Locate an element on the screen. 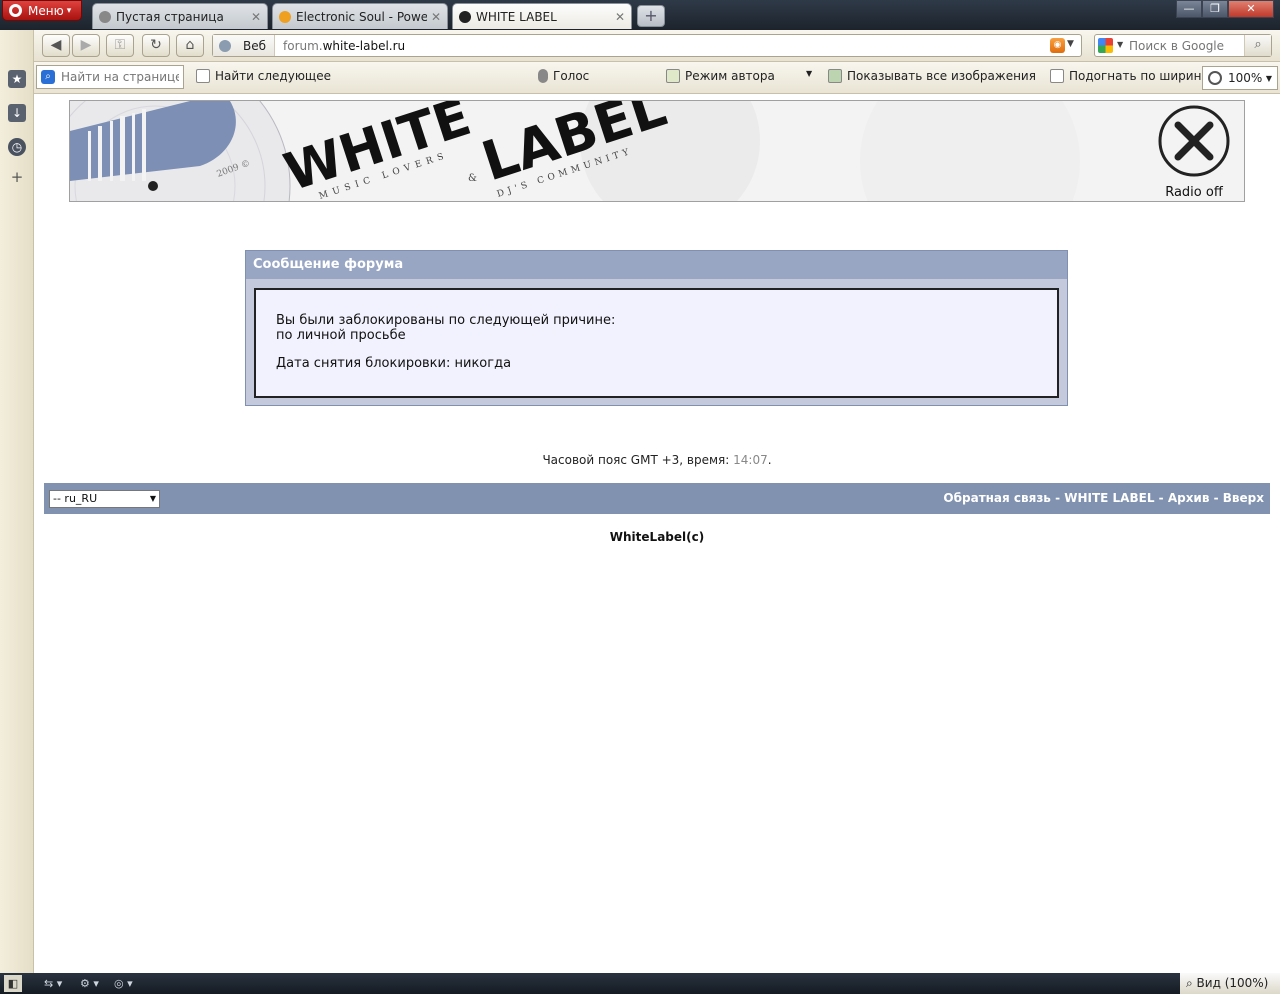 The width and height of the screenshot is (1280, 994). browser-sidebar: ★ ↓ ◷ + is located at coordinates (17, 501).